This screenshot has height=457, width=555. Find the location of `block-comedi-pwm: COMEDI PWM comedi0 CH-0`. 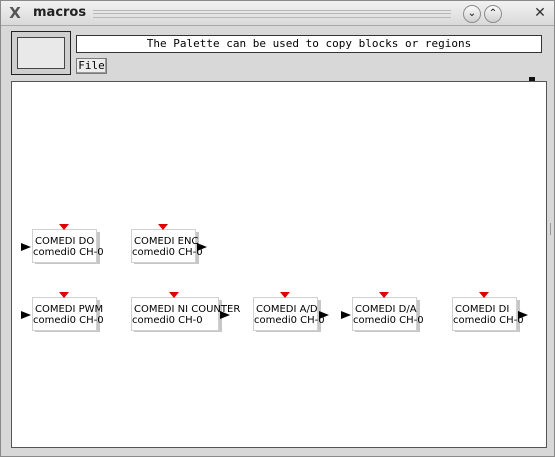

block-comedi-pwm: COMEDI PWM comedi0 CH-0 is located at coordinates (62, 312).